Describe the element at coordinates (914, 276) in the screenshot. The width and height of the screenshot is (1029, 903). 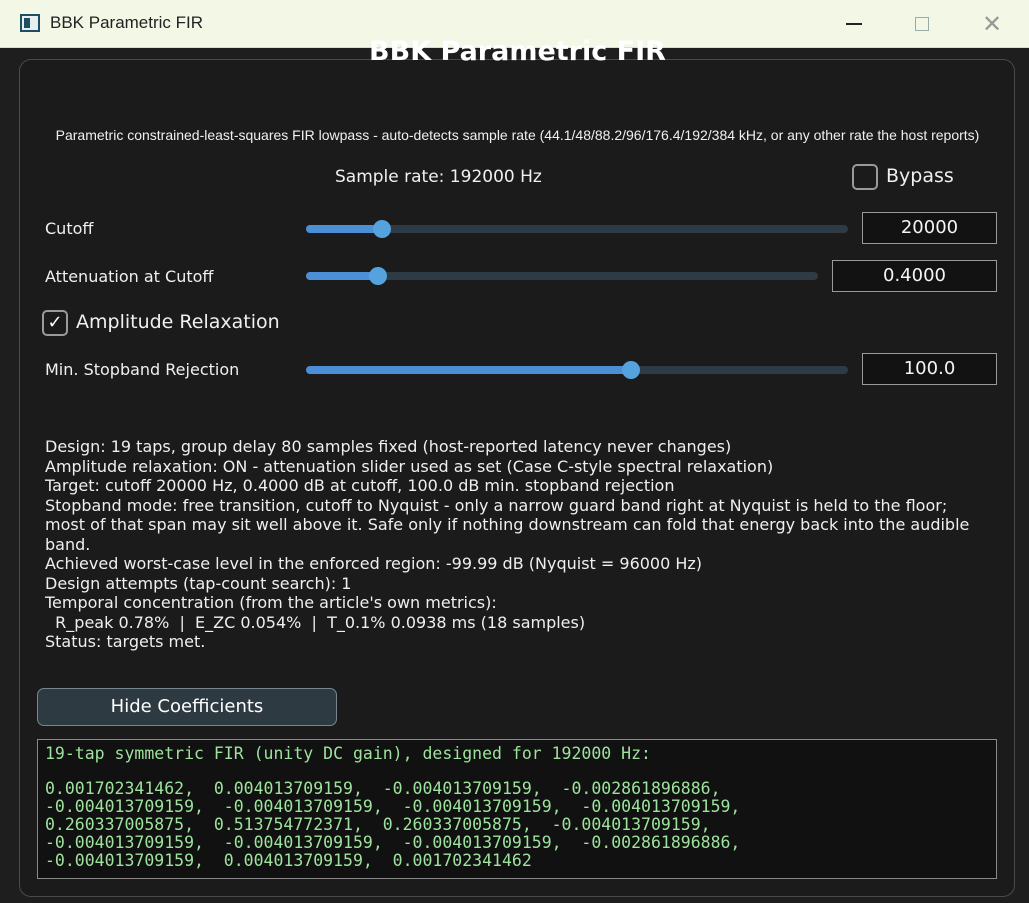
I see `attenuation-value-field: 0.4000` at that location.